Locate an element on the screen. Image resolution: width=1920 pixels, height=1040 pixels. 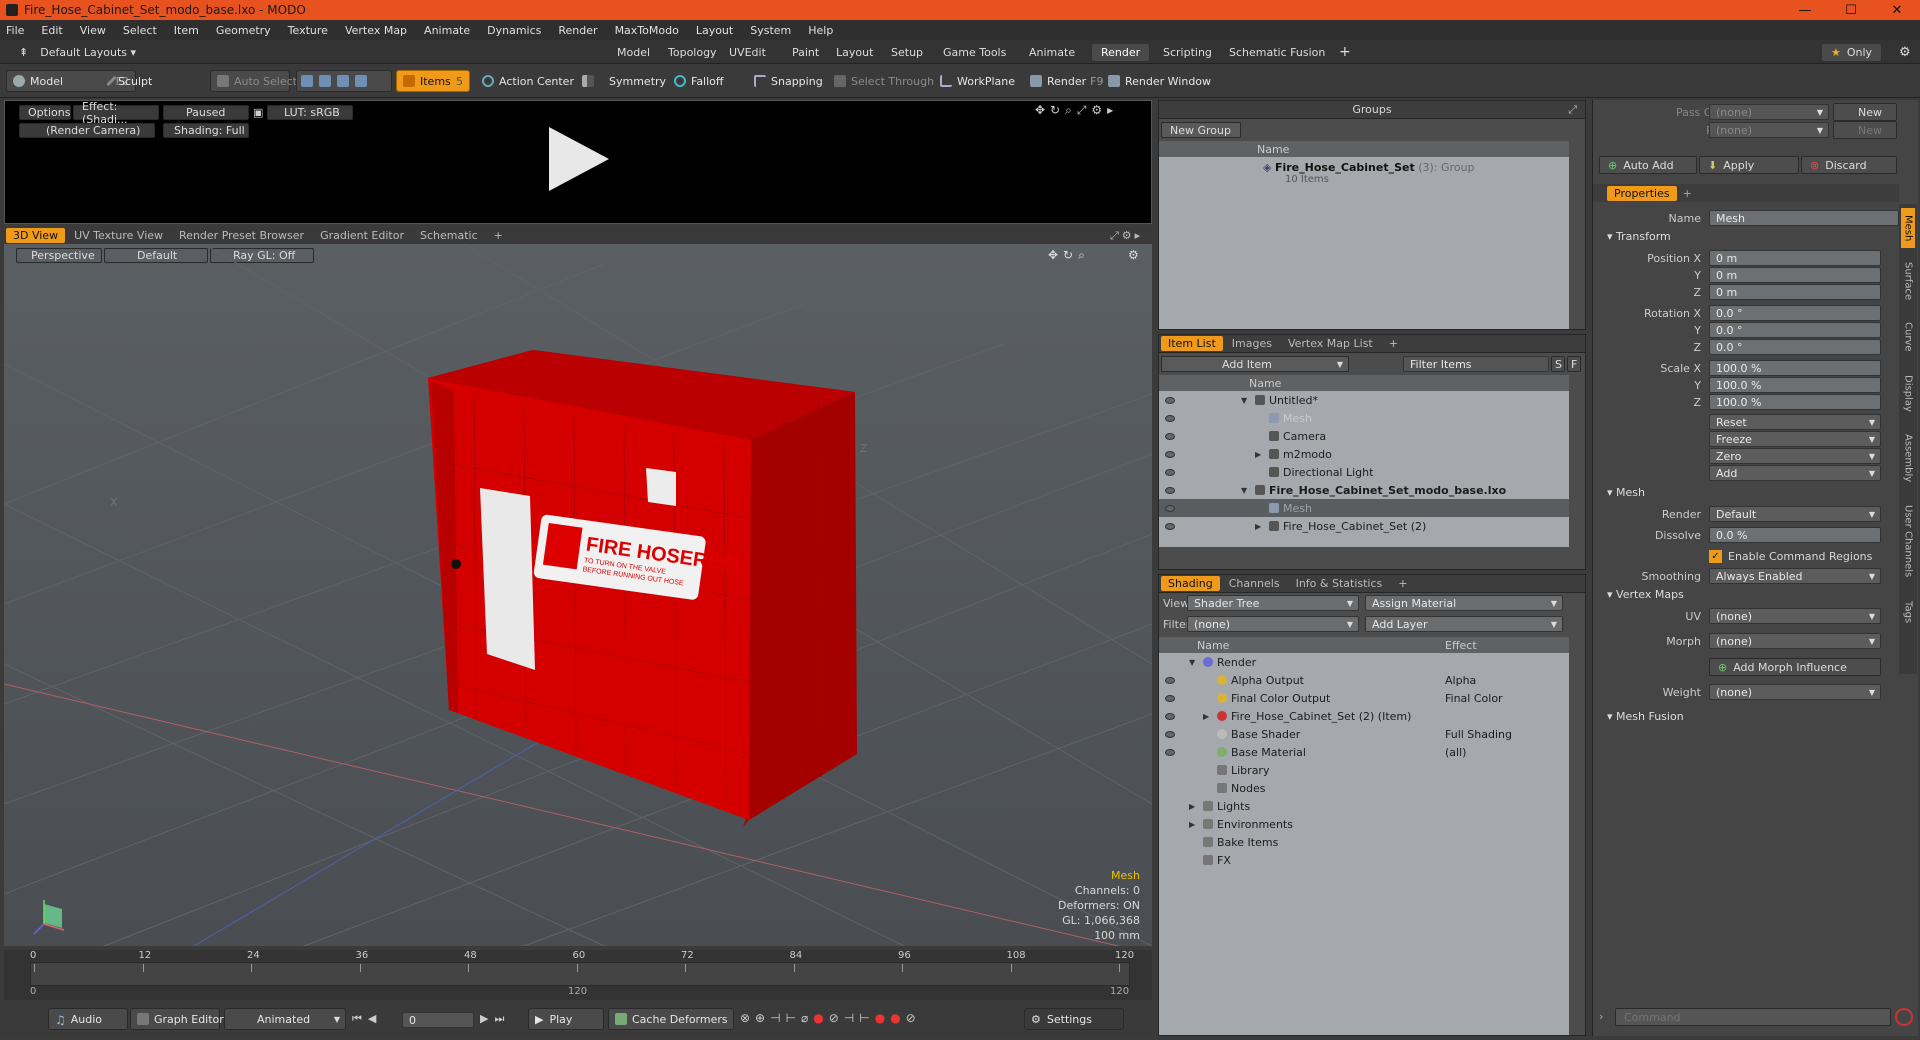
close-button: ✕ is located at coordinates (1897, 10).